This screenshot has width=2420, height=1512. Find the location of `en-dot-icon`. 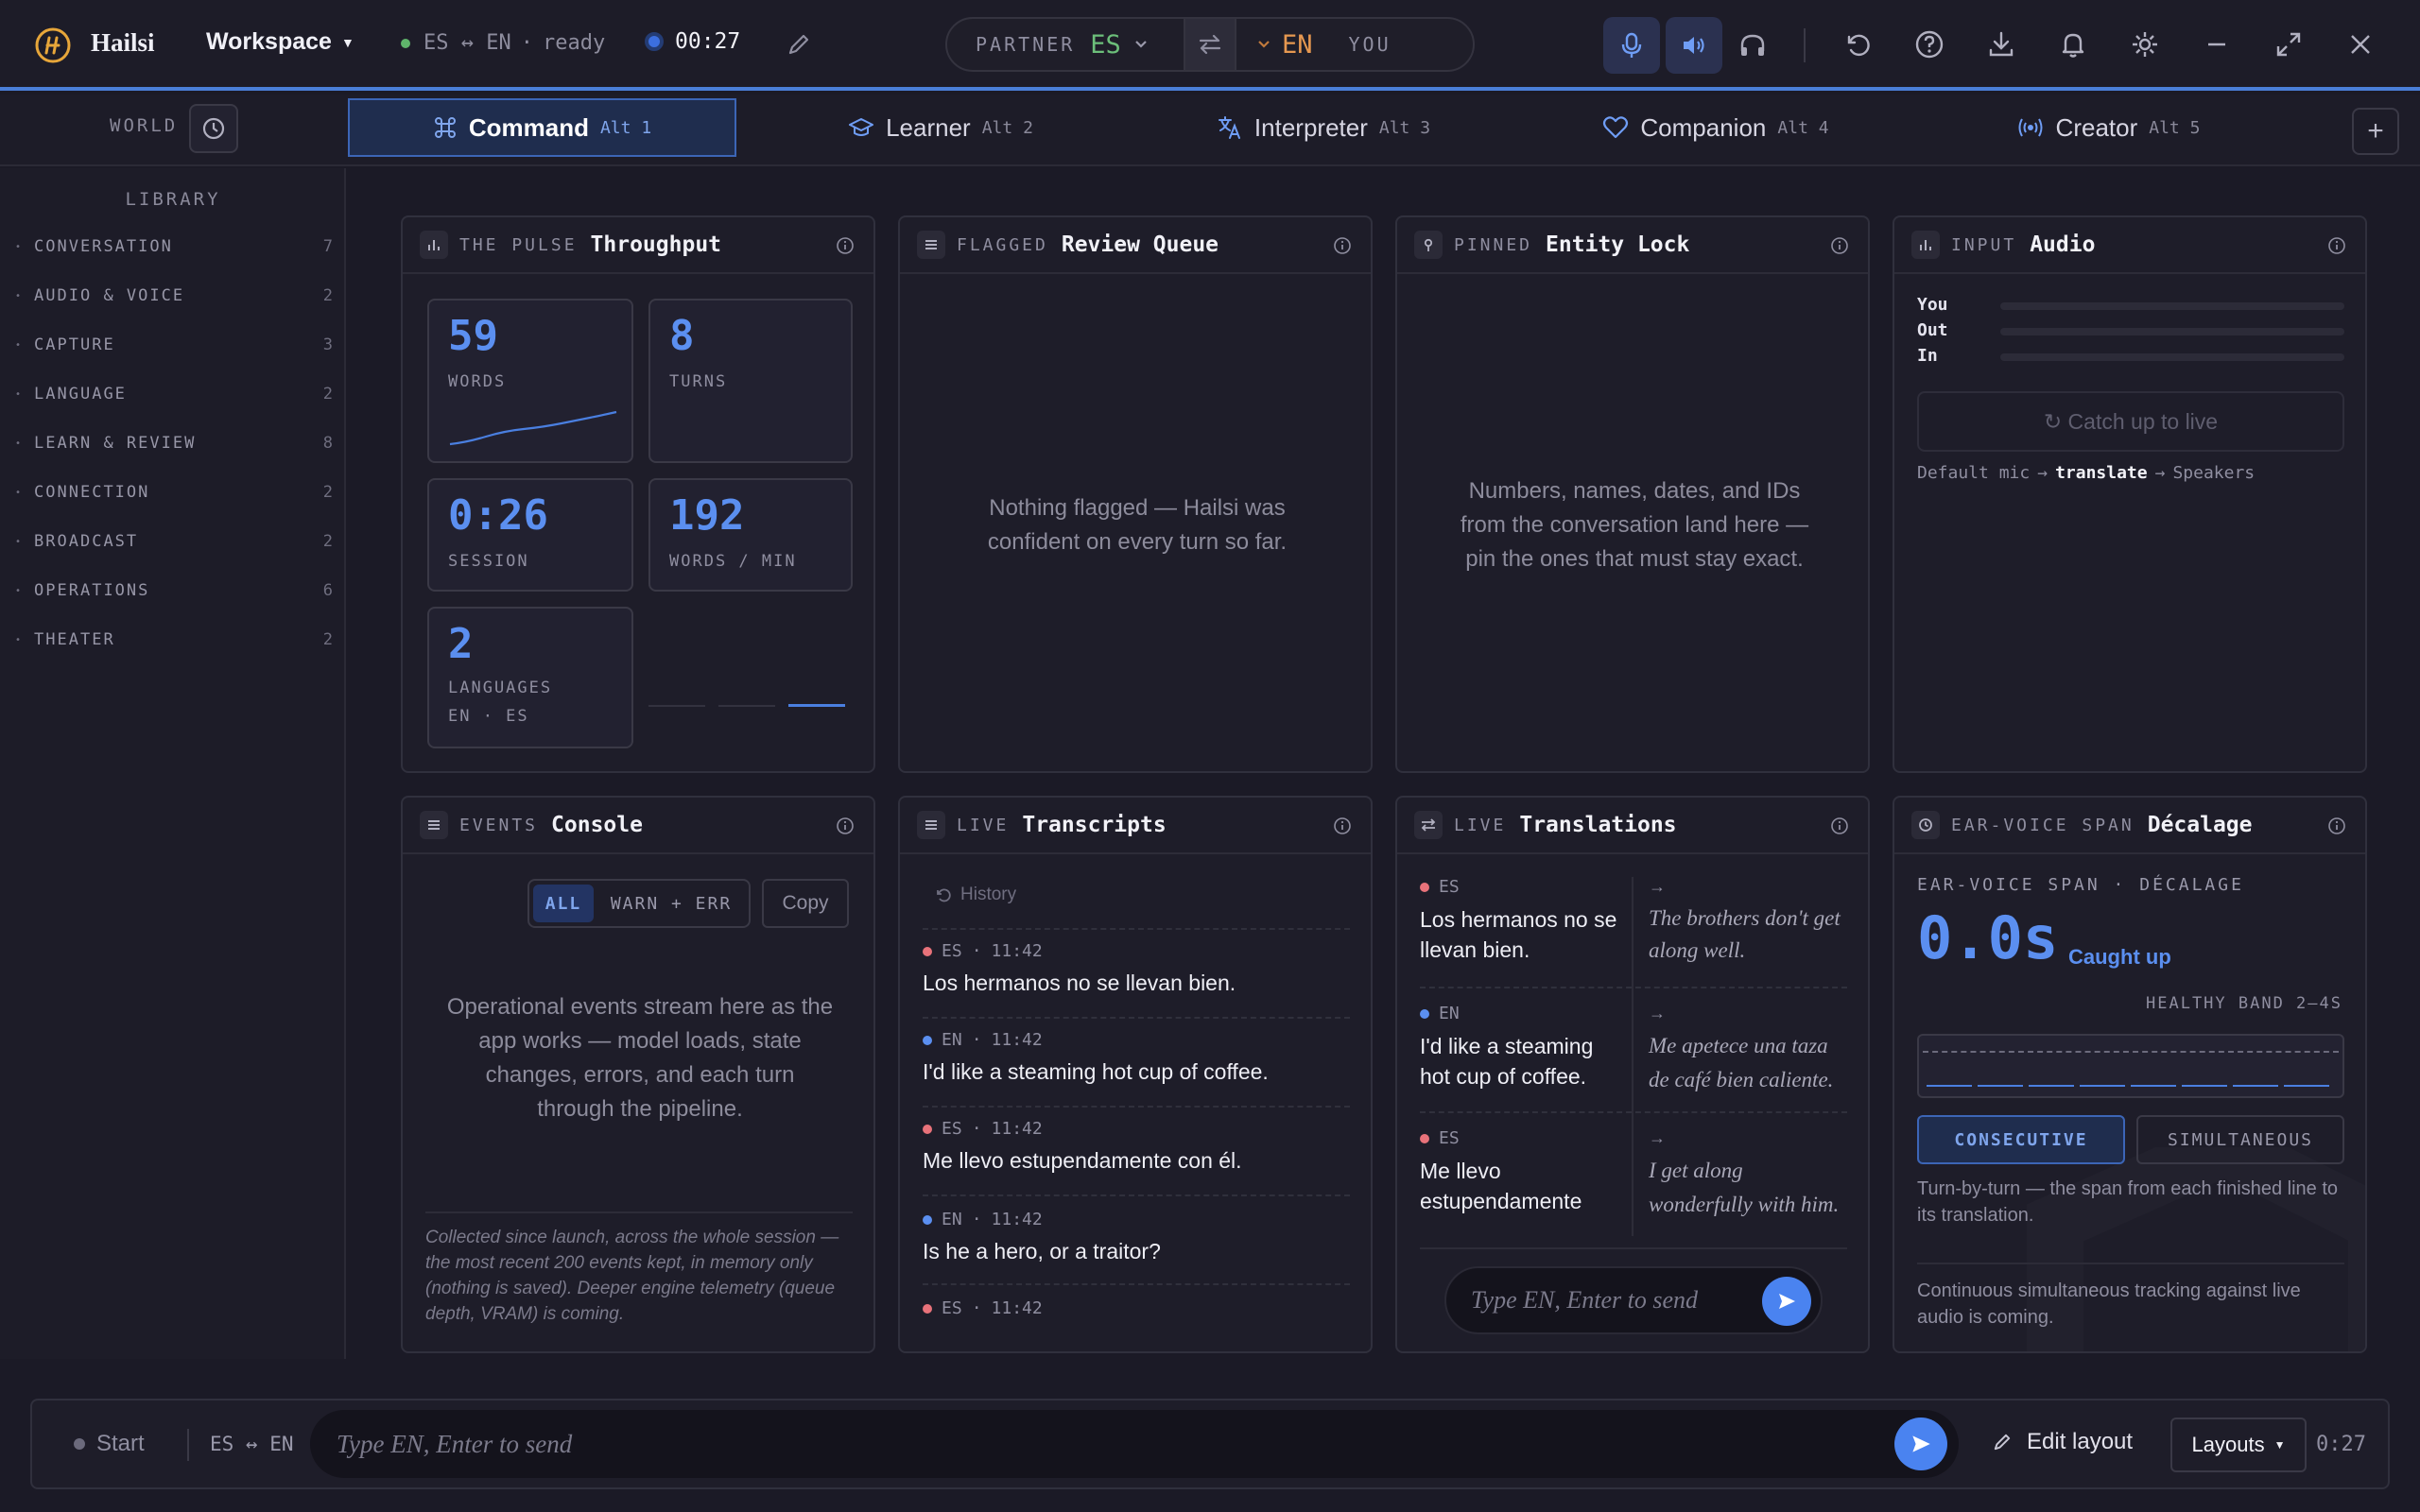

en-dot-icon is located at coordinates (927, 1219).